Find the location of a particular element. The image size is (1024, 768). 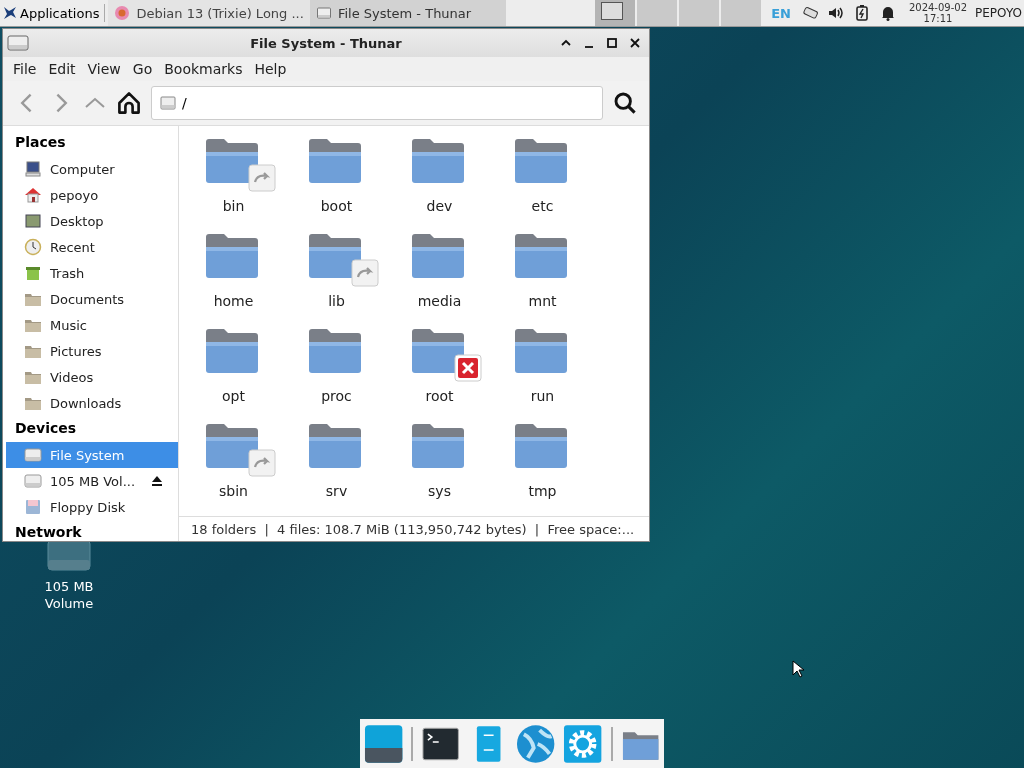

sidebar-item-label: Downloads is located at coordinates (86, 403).